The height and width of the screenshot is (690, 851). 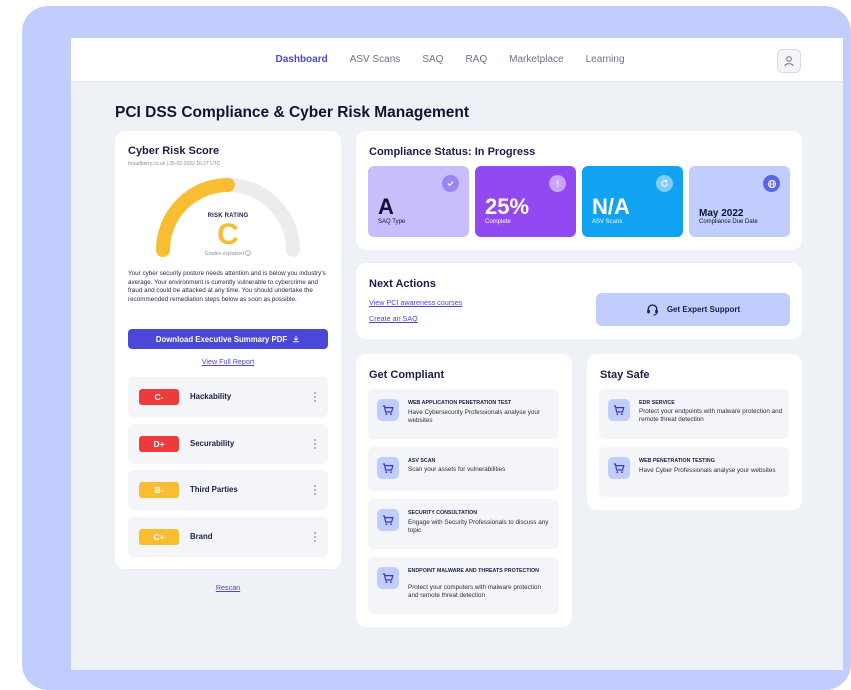 I want to click on risk-grade: C, so click(x=228, y=234).